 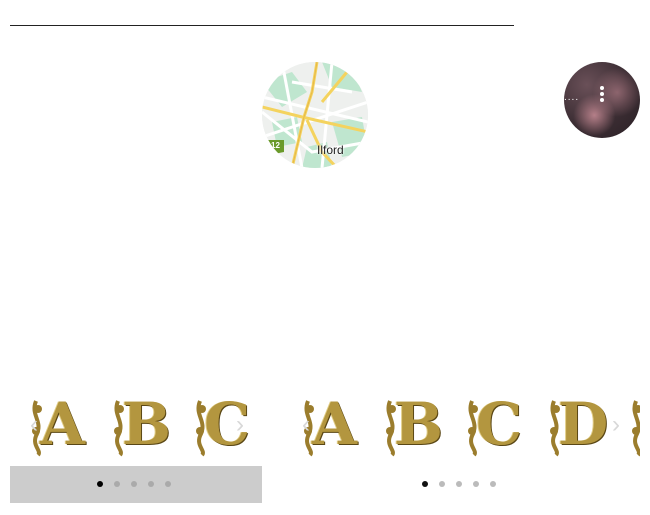 What do you see at coordinates (330, 150) in the screenshot?
I see `map-place-label: Ilford` at bounding box center [330, 150].